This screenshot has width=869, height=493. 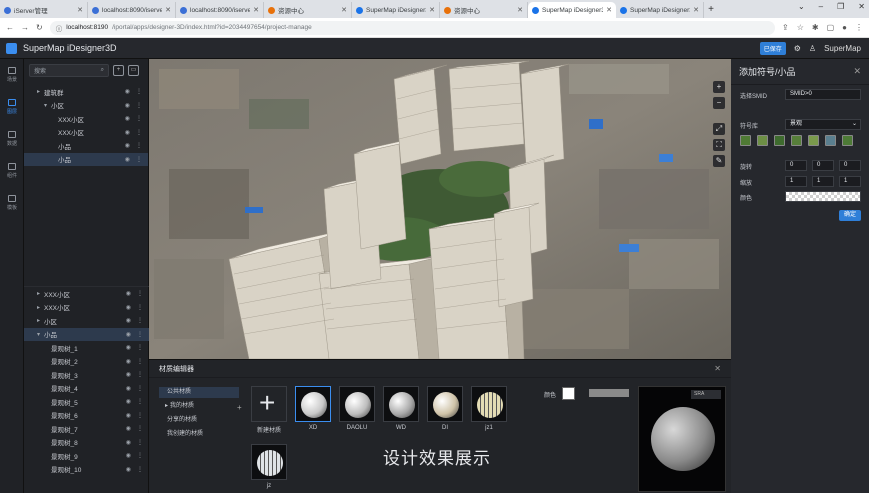 I want to click on tree-row: 景观树_9 ◉ ⋮, so click(x=86, y=456).